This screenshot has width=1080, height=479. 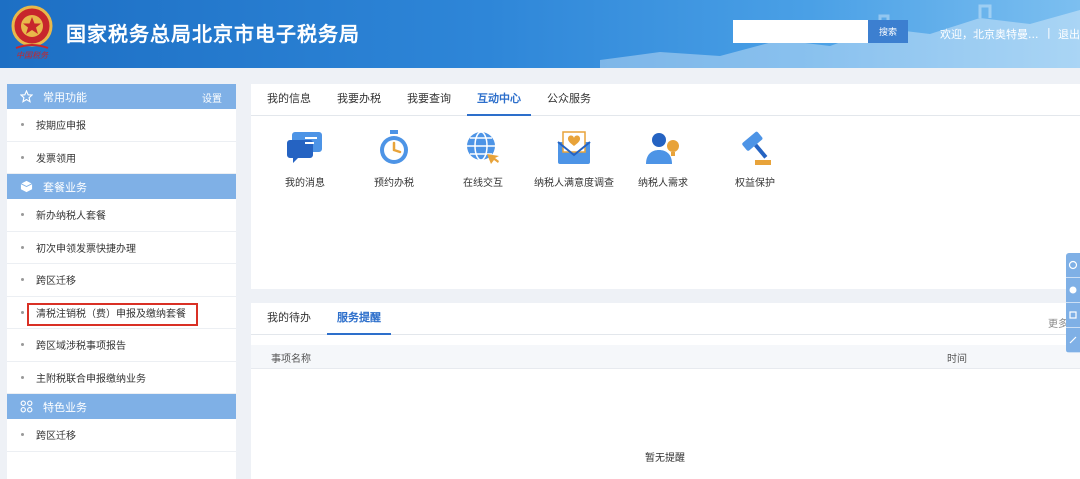 What do you see at coordinates (359, 100) in the screenshot?
I see `tab-tax-handling: 我要办税` at bounding box center [359, 100].